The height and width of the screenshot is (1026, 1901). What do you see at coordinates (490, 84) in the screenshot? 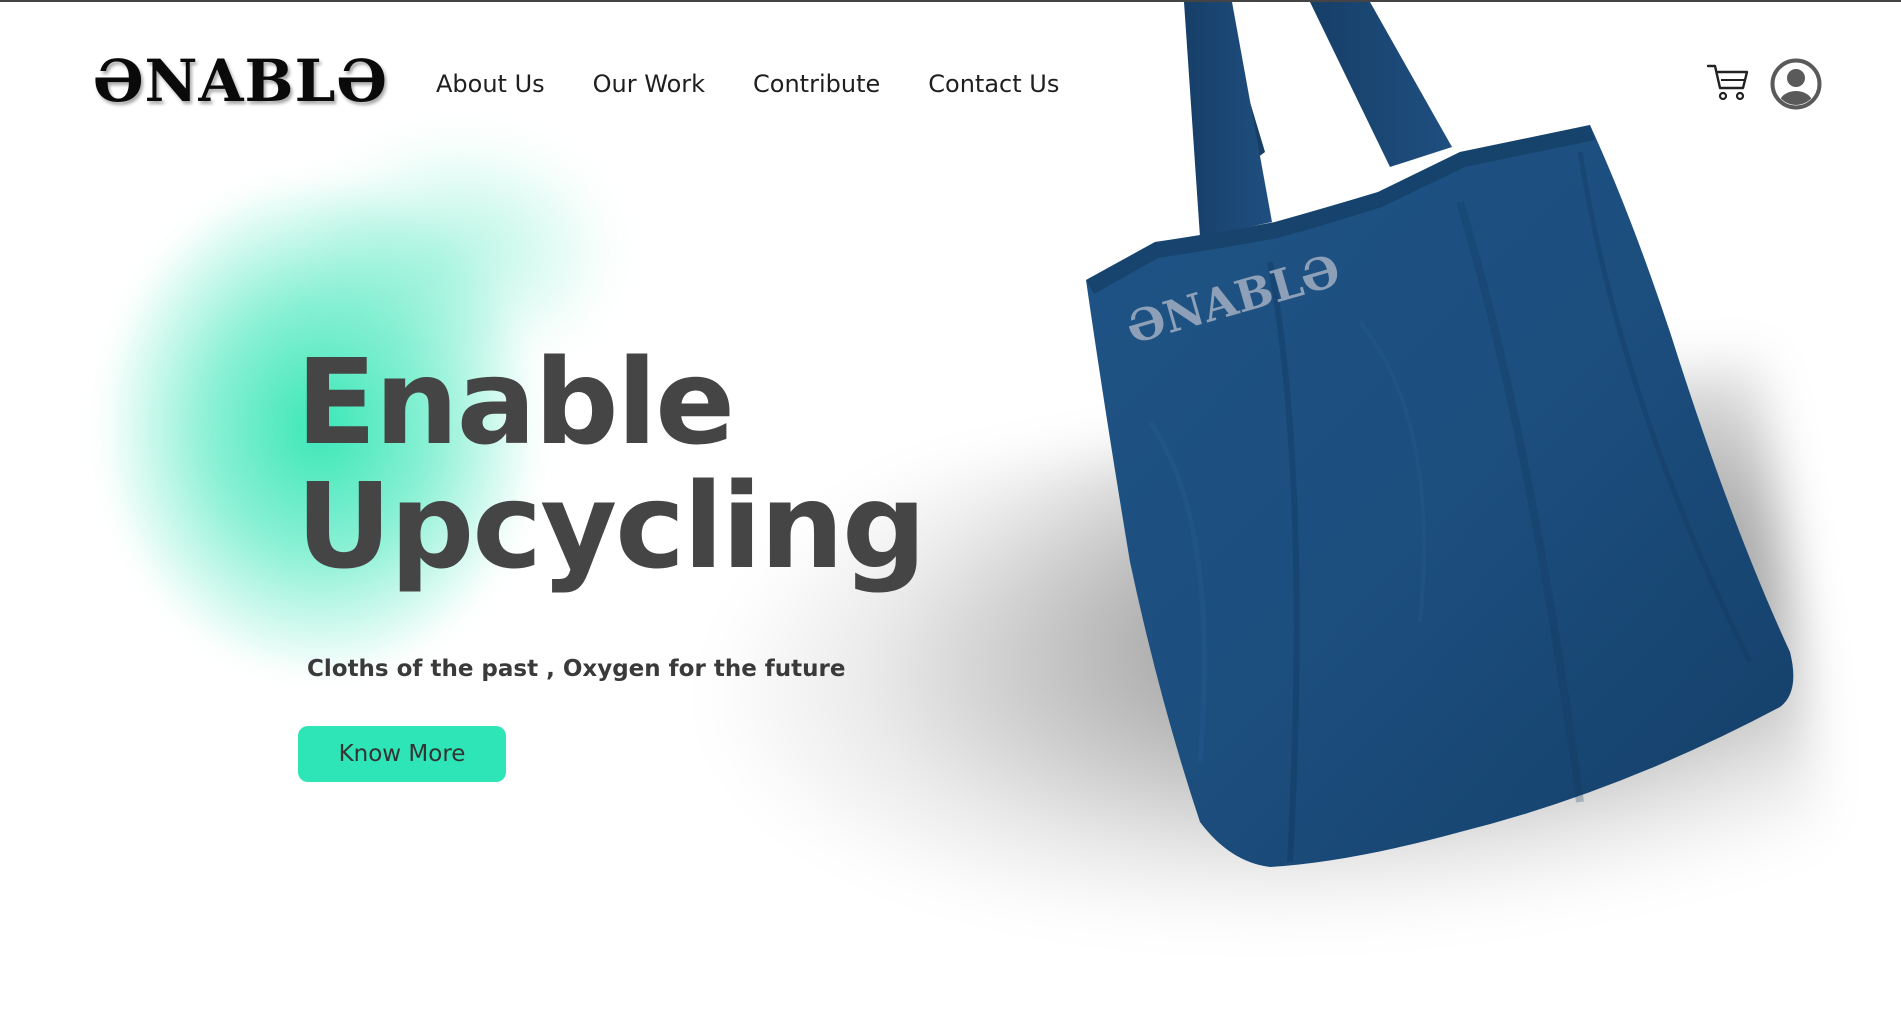
I see `nav-about-us: About Us` at bounding box center [490, 84].